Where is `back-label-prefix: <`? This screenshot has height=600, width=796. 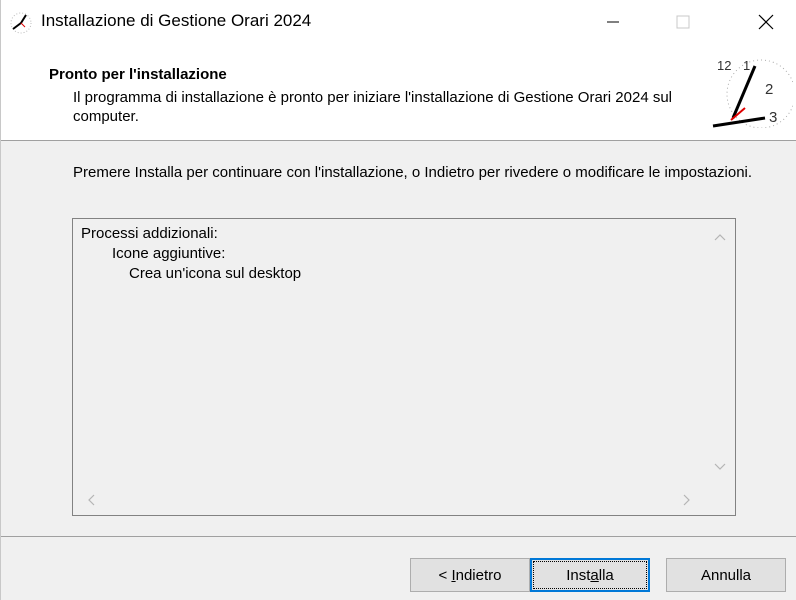 back-label-prefix: < is located at coordinates (445, 575).